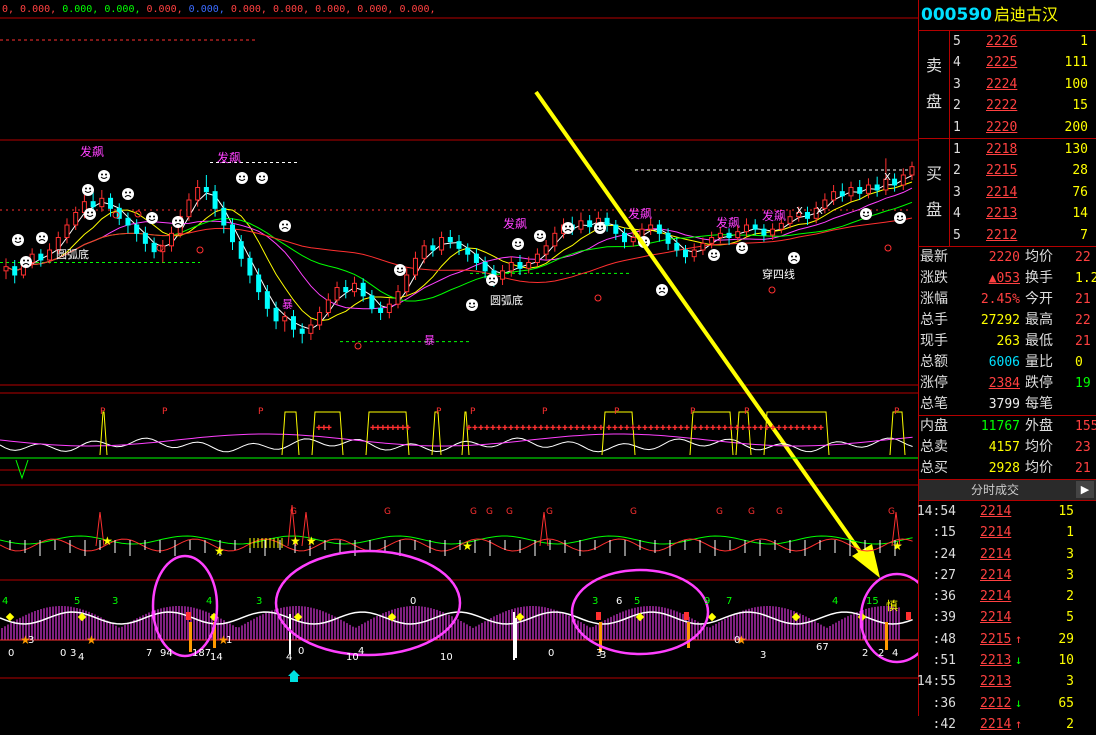 The width and height of the screenshot is (1096, 735). What do you see at coordinates (1085, 489) in the screenshot?
I see `tab-next-arrow-icon: ▶` at bounding box center [1085, 489].